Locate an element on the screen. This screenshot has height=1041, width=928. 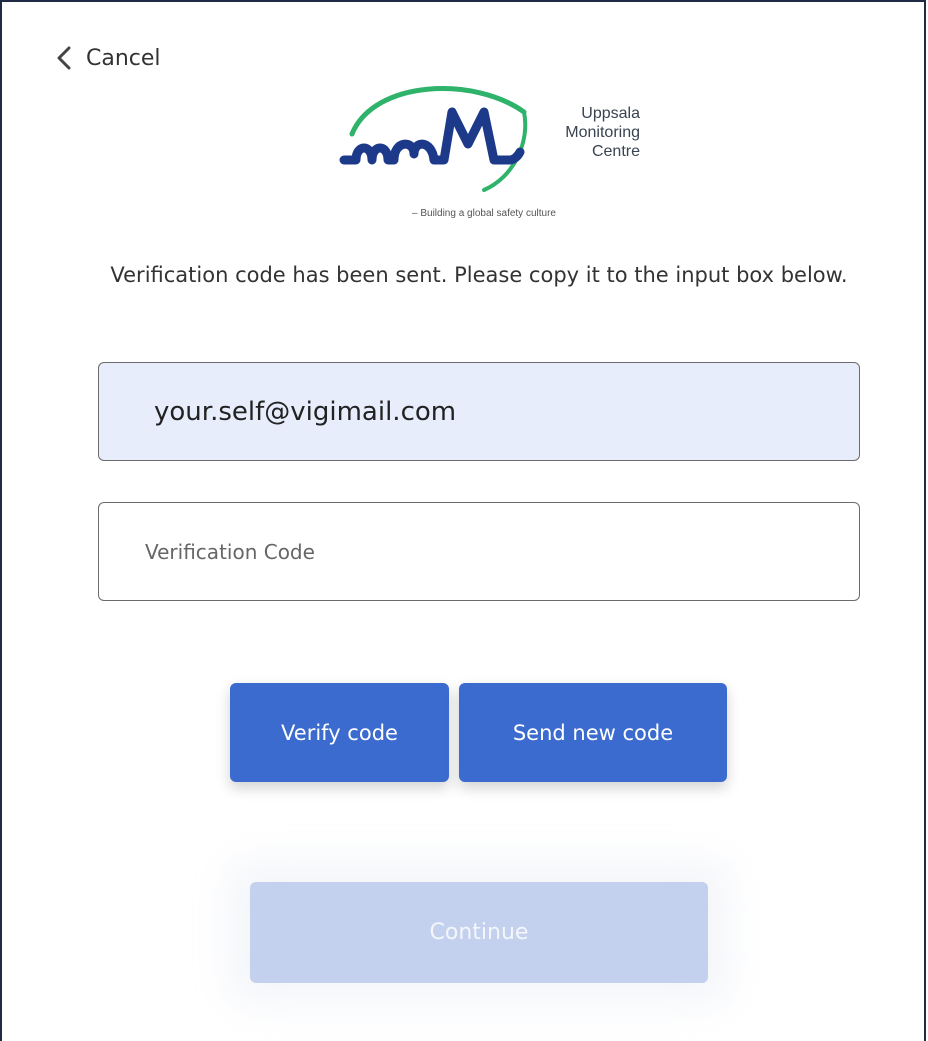
verification-code-field is located at coordinates (479, 551).